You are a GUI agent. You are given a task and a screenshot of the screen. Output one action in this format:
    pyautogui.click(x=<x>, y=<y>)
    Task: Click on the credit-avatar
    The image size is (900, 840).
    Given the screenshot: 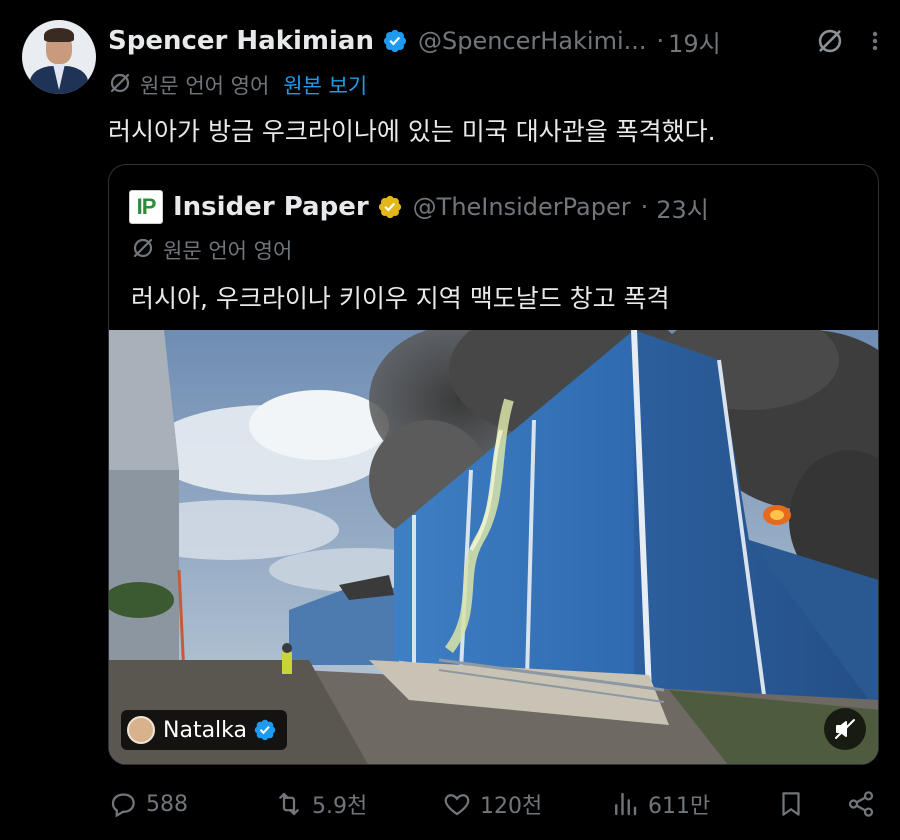 What is the action you would take?
    pyautogui.click(x=141, y=730)
    